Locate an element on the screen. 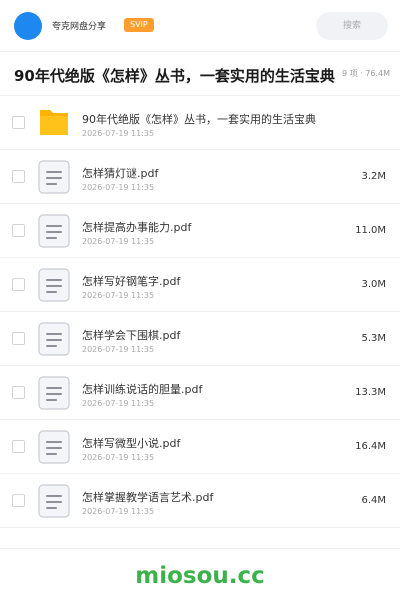  file-size: 6.4M is located at coordinates (373, 500).